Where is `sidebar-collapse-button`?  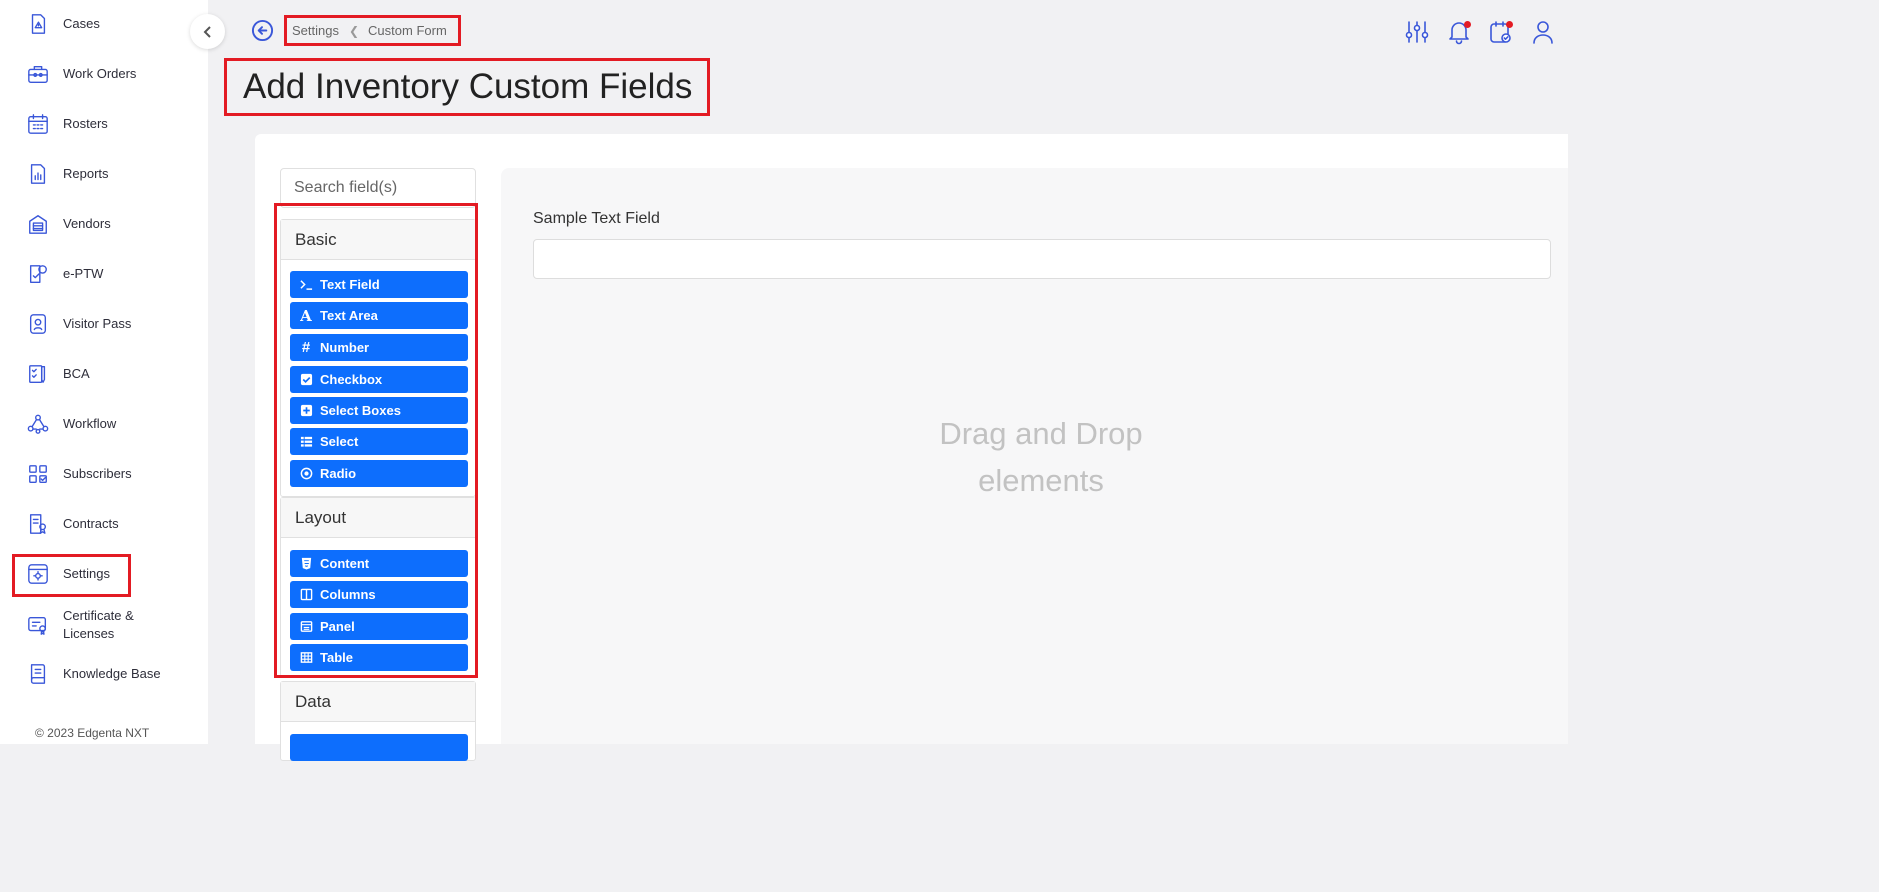 sidebar-collapse-button is located at coordinates (207, 31).